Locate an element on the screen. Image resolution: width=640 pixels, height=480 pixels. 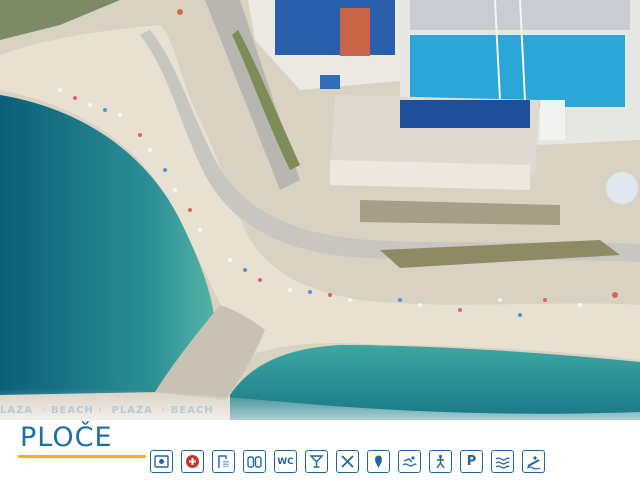
beach-name-title: PLOČE is located at coordinates (66, 437).